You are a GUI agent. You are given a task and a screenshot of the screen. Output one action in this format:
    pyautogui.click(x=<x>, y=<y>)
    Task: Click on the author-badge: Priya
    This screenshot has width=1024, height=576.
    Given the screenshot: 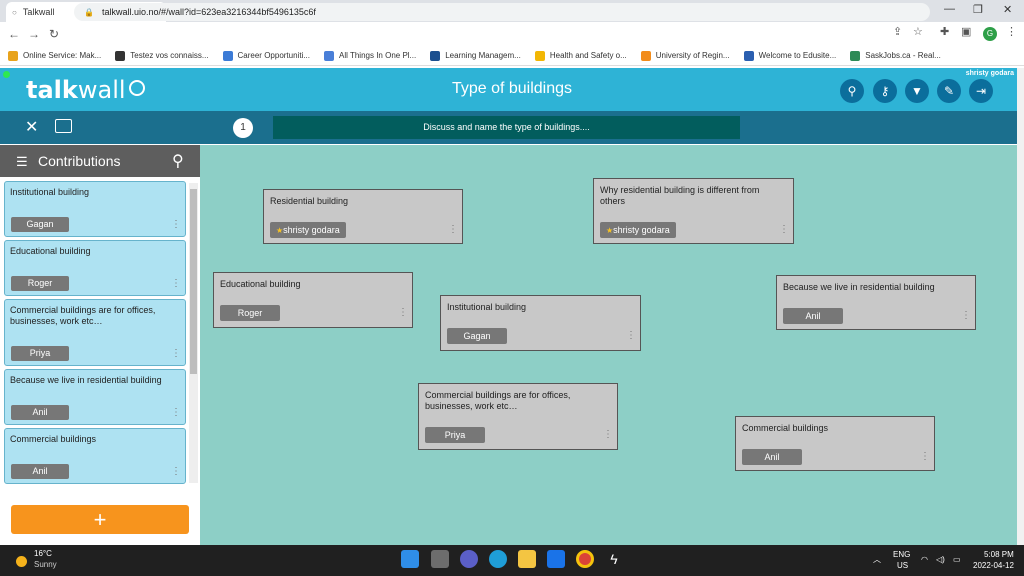 What is the action you would take?
    pyautogui.click(x=455, y=435)
    